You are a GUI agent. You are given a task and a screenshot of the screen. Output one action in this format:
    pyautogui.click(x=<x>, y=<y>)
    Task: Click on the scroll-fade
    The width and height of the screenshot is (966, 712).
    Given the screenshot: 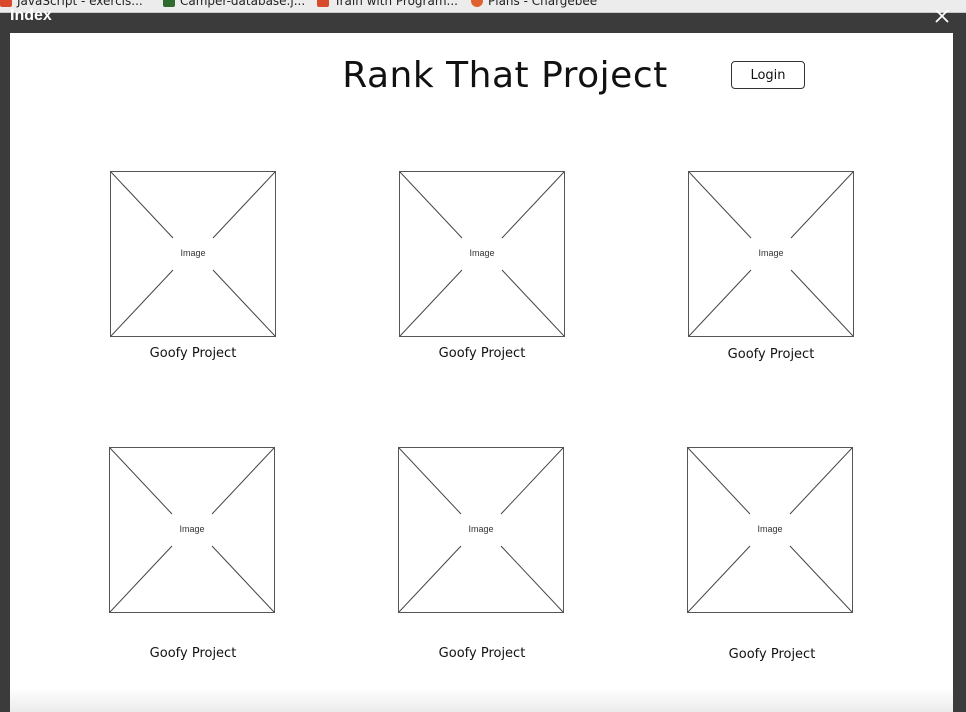 What is the action you would take?
    pyautogui.click(x=481, y=700)
    